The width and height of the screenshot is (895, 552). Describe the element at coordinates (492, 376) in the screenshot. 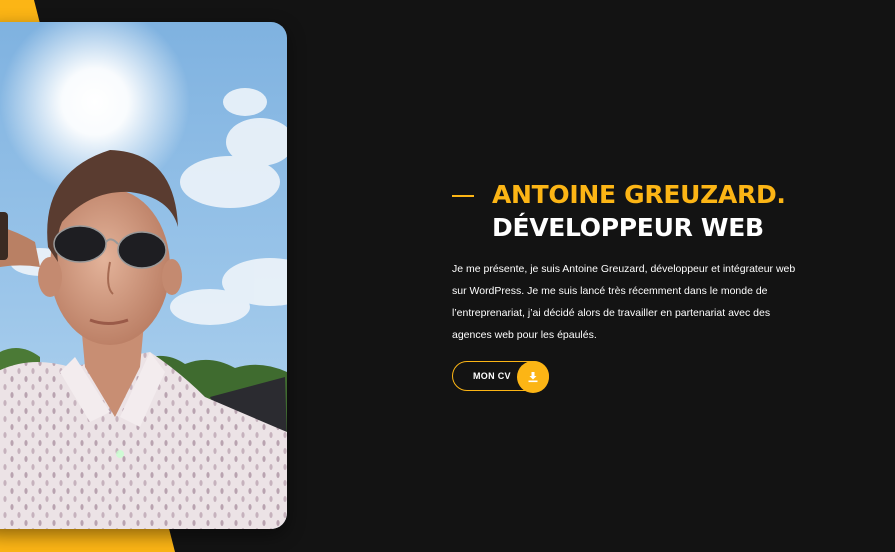

I see `cv-button-label: MON CV` at that location.